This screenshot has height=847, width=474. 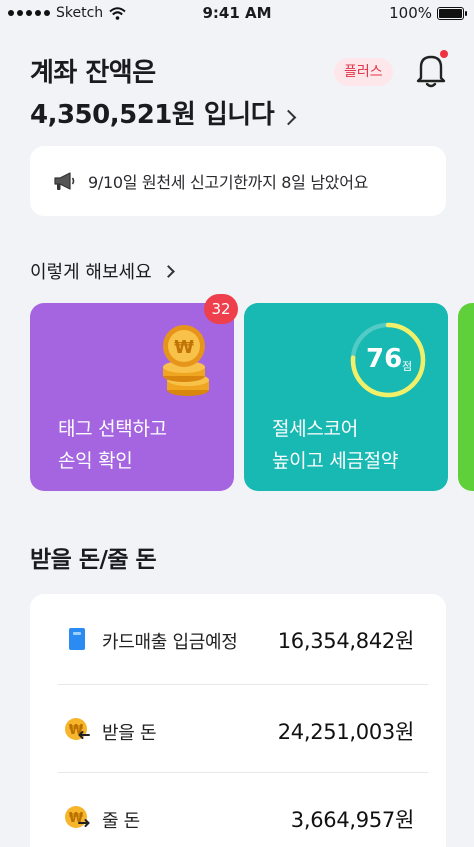 I want to click on won-coin-in-icon: ₩, so click(x=77, y=729).